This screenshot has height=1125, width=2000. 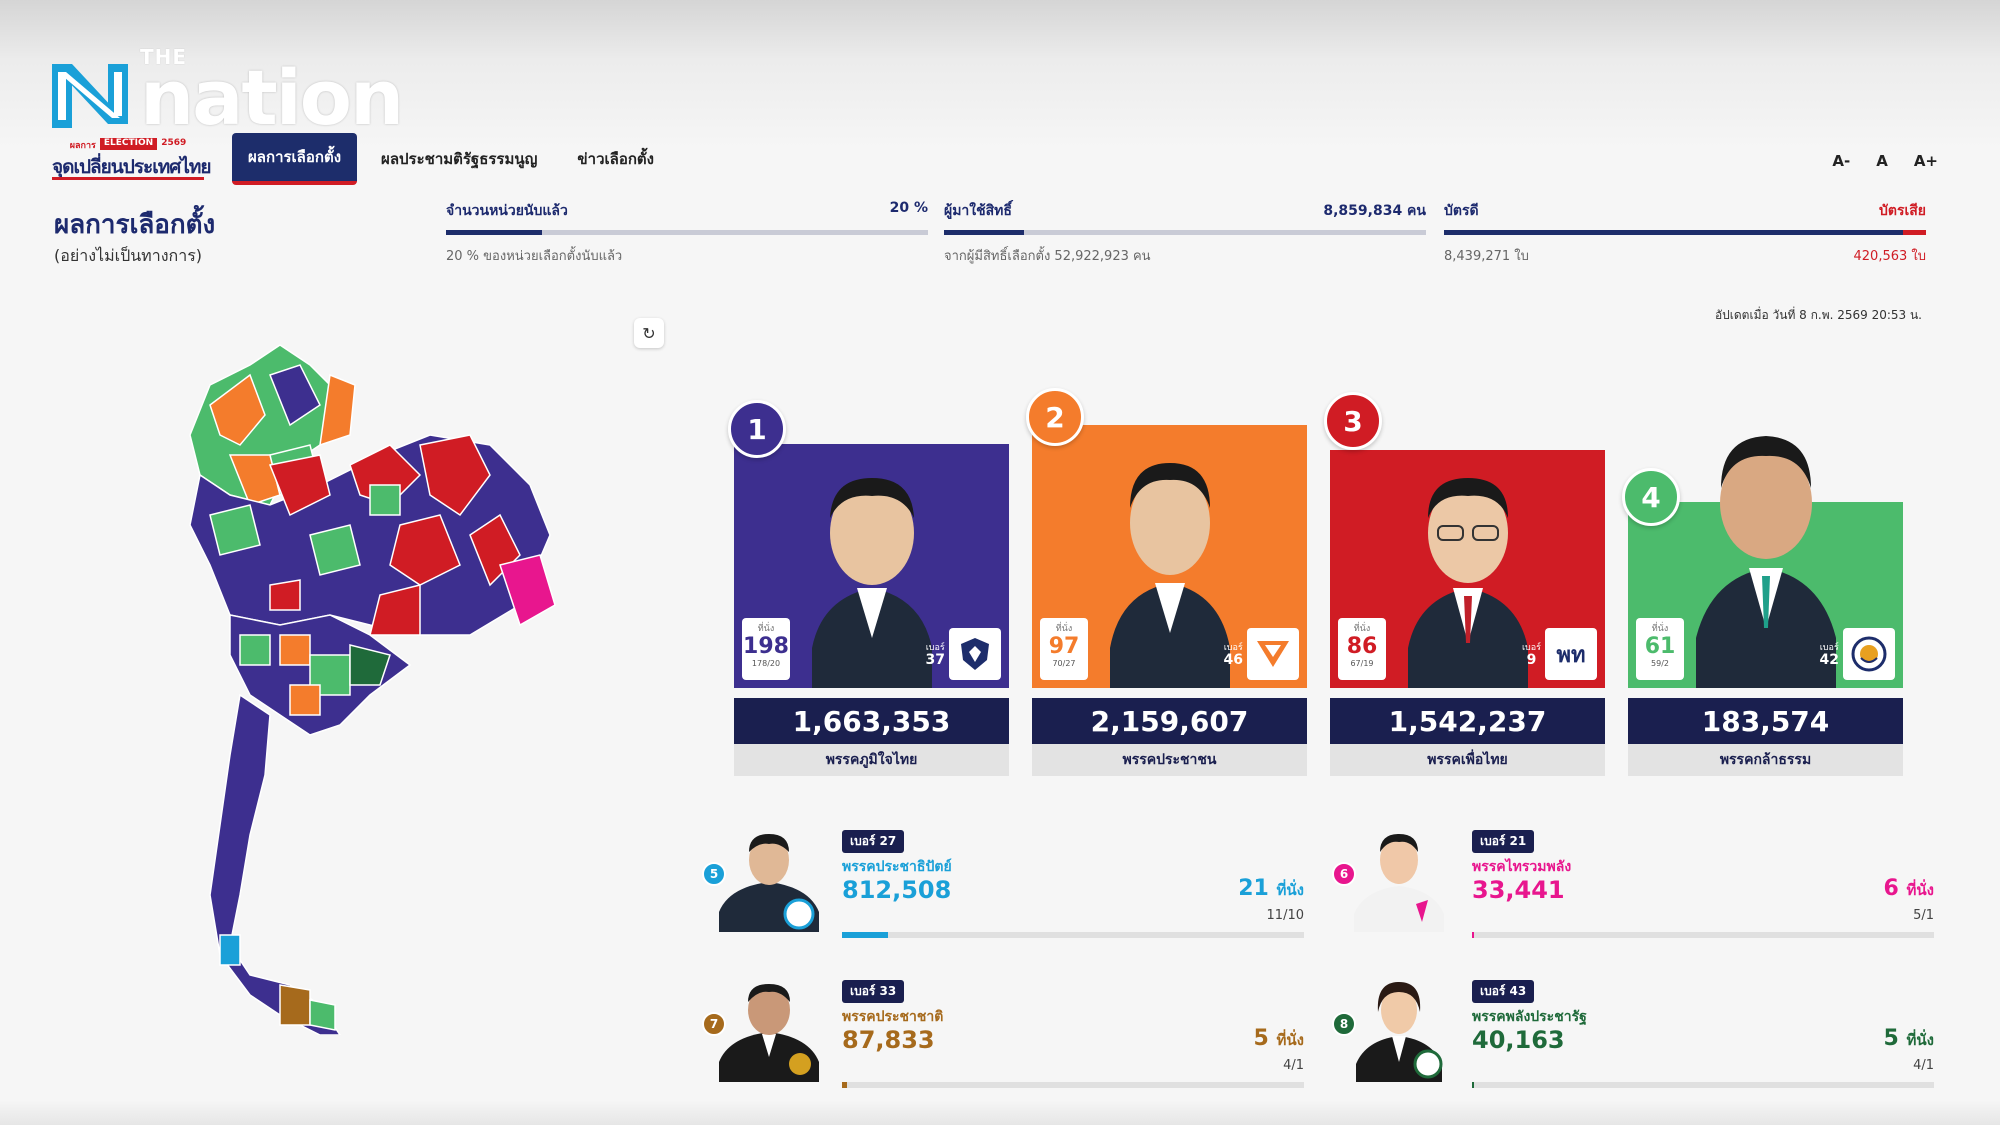 What do you see at coordinates (1891, 888) in the screenshot?
I see `seats-value: 6` at bounding box center [1891, 888].